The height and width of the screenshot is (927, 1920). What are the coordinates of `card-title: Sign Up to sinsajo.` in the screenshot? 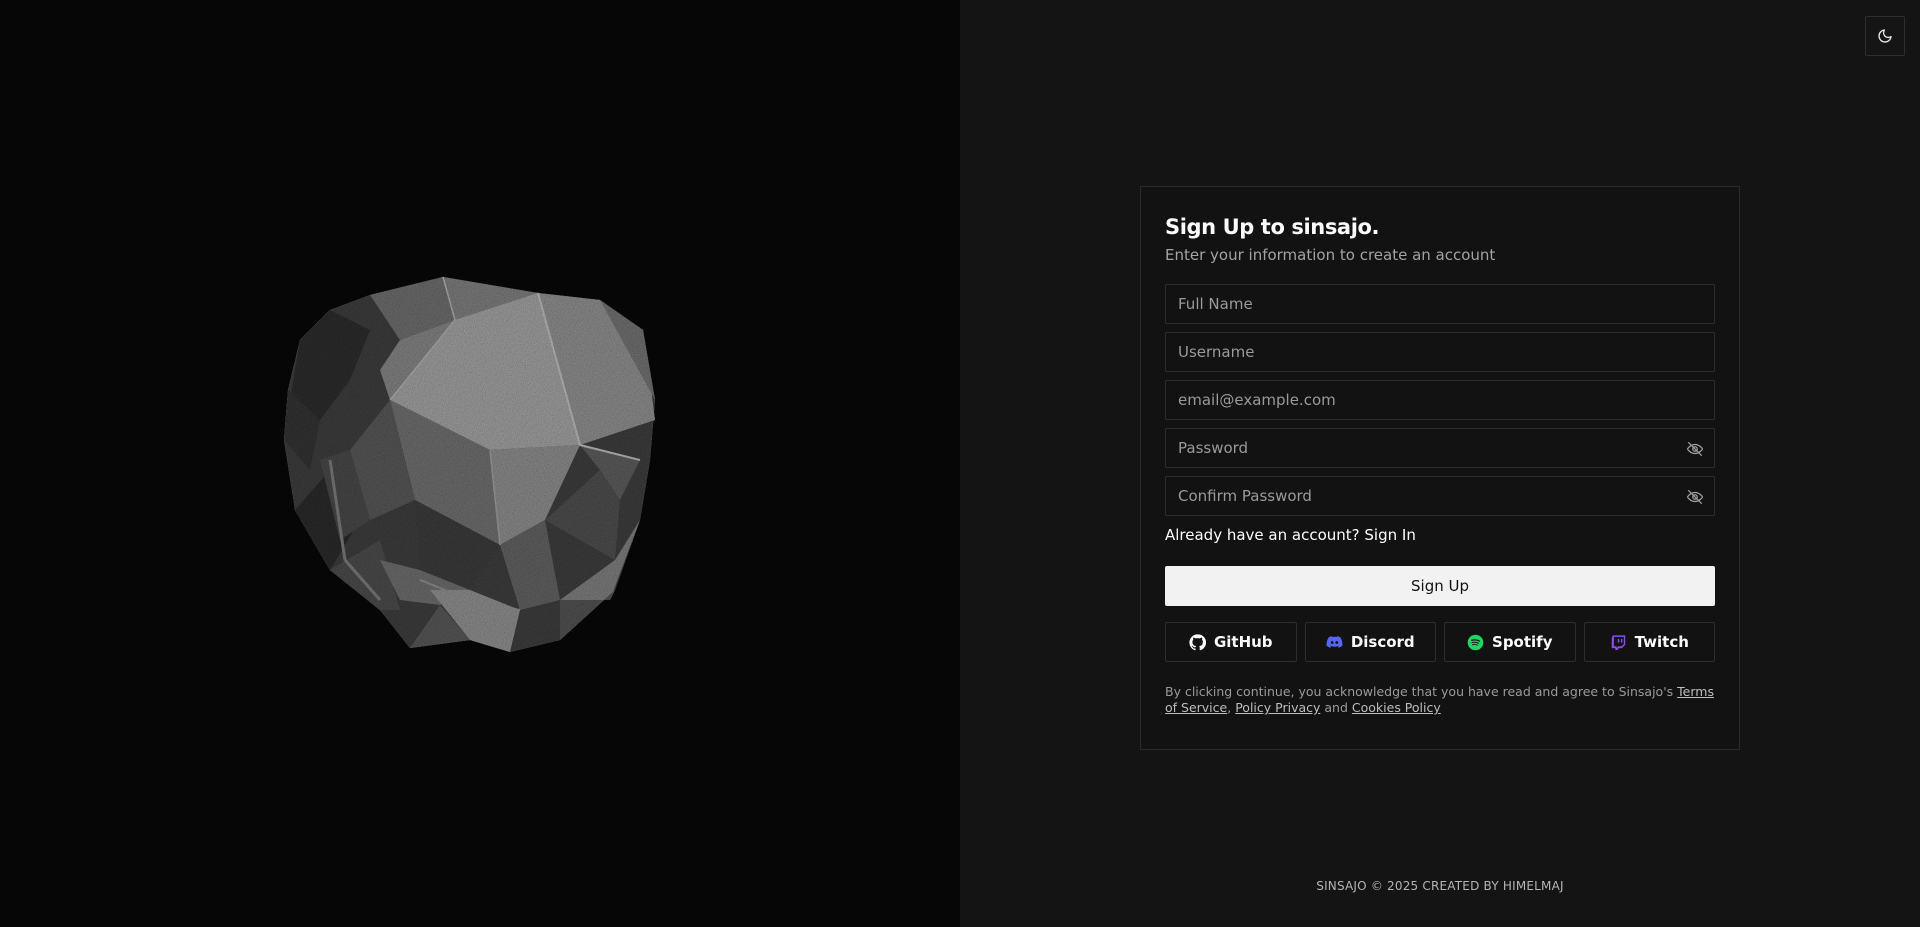 It's located at (1272, 227).